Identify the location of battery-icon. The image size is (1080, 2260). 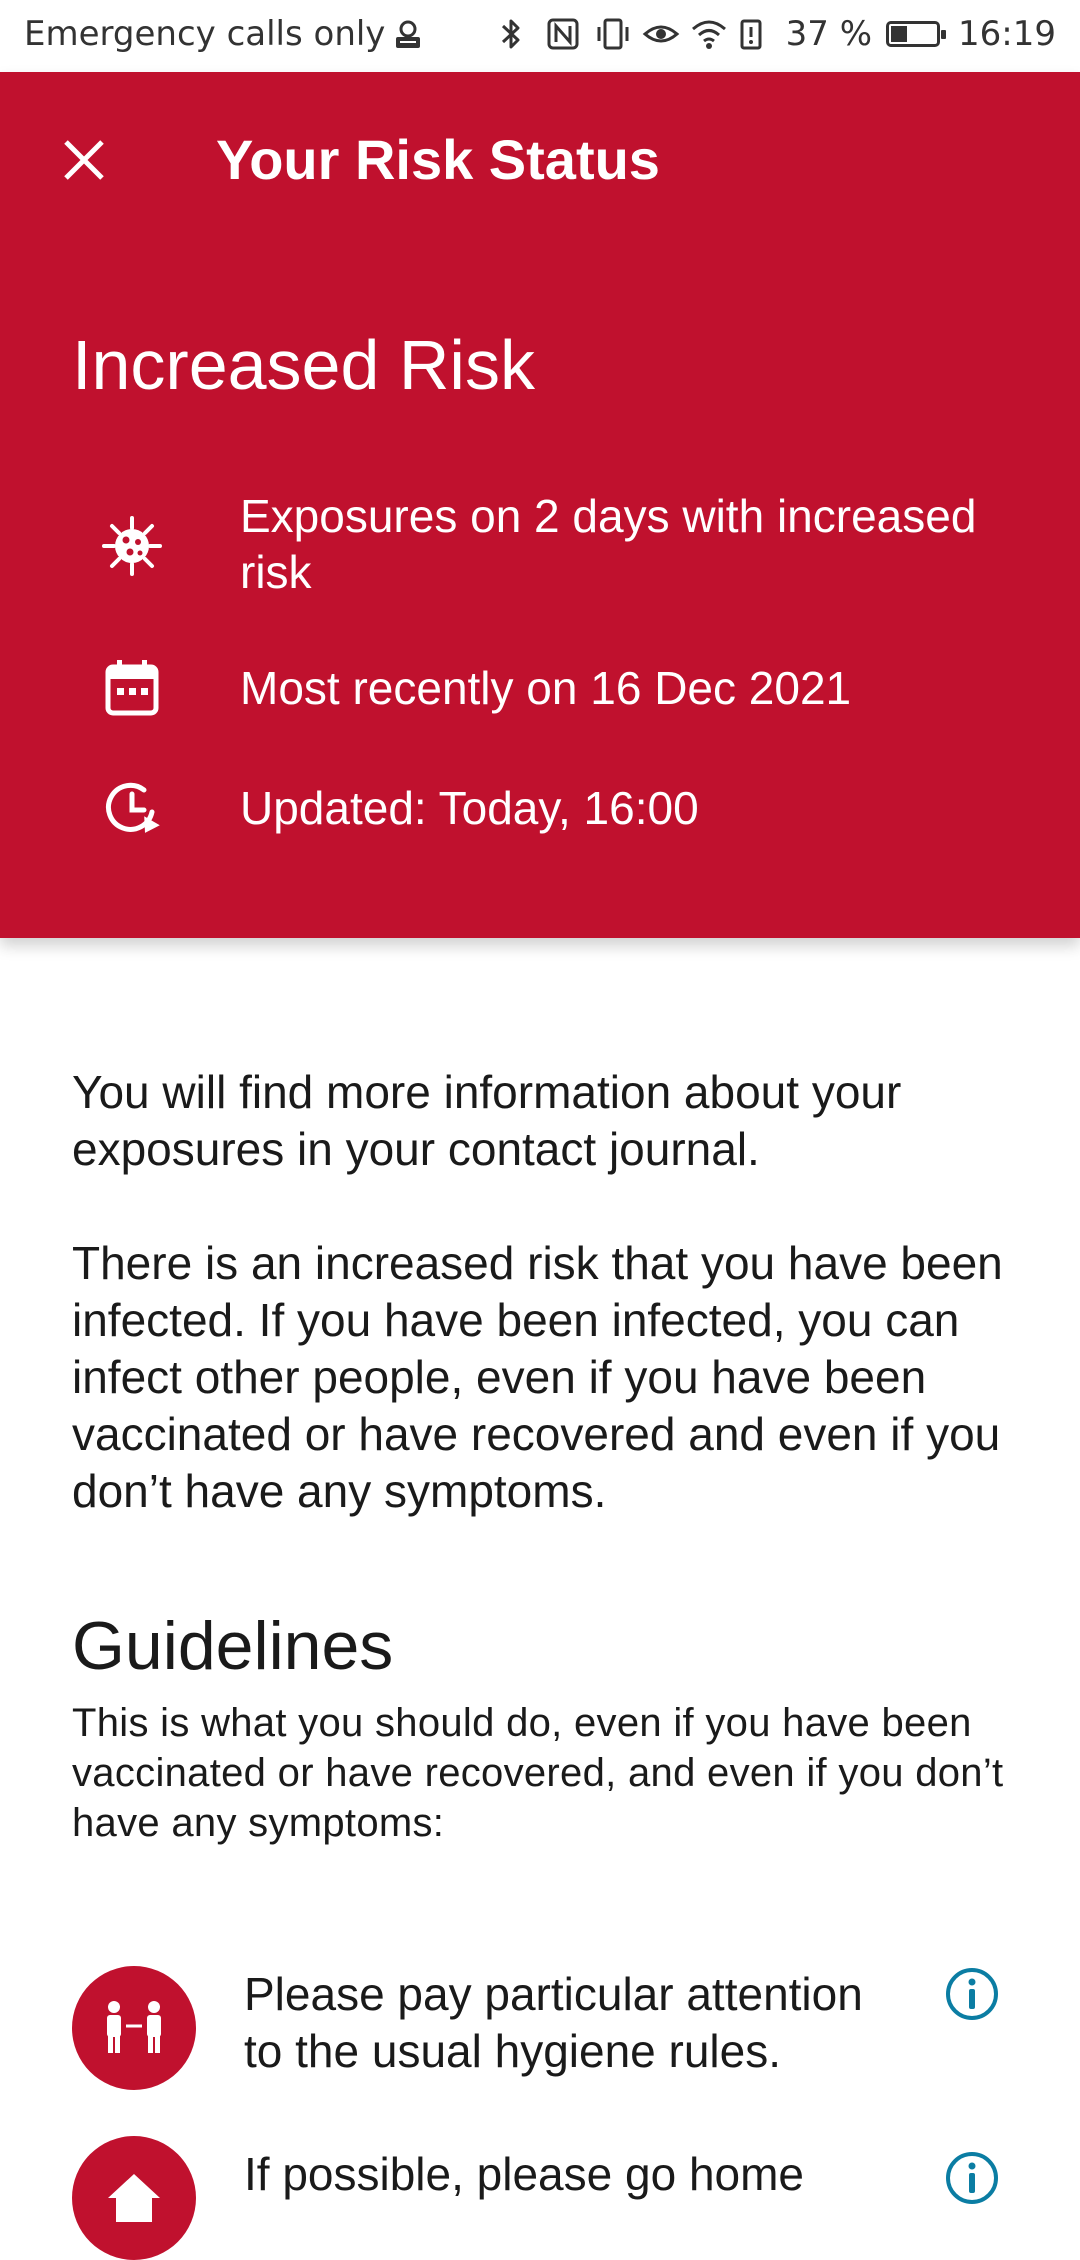
(916, 34).